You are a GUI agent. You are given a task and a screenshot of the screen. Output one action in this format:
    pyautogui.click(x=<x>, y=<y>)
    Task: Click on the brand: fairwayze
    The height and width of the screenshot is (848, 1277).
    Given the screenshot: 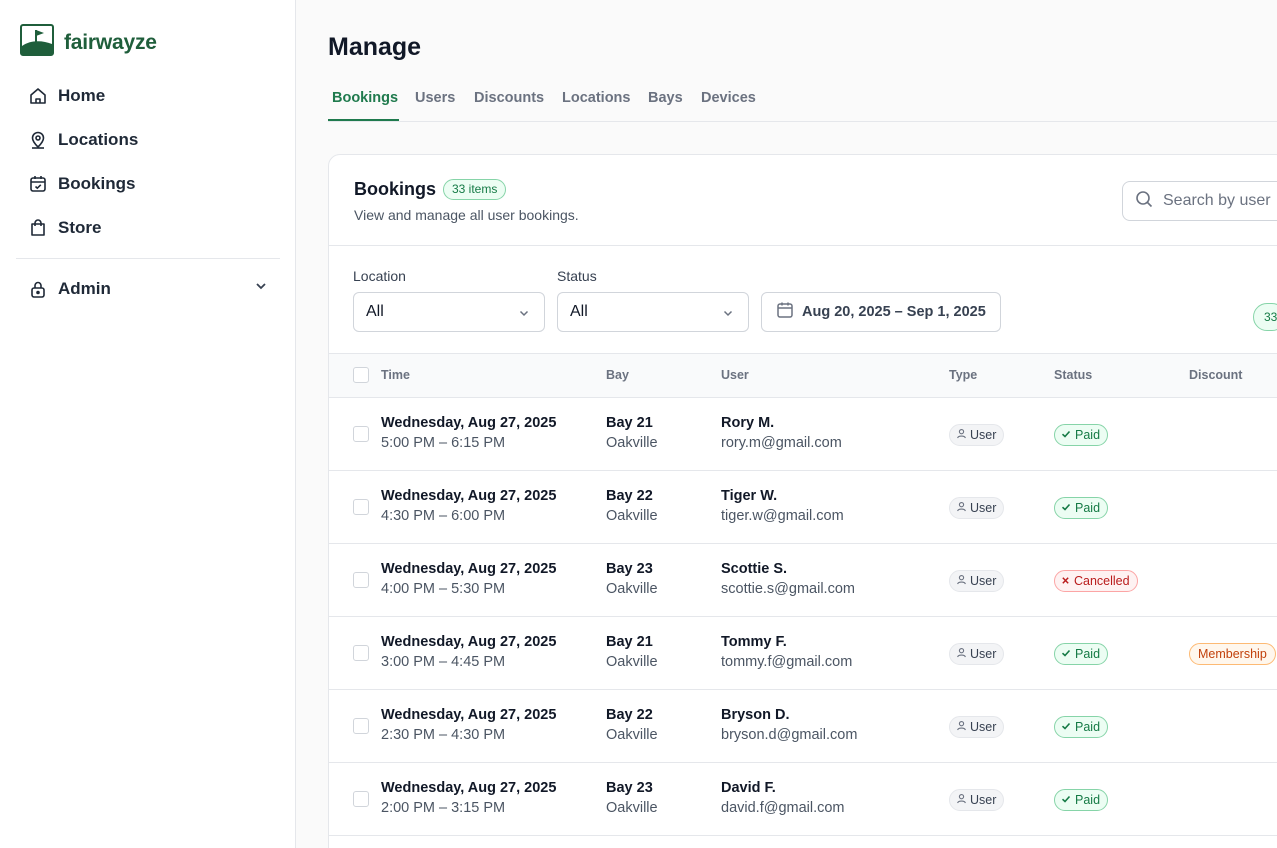 What is the action you would take?
    pyautogui.click(x=88, y=42)
    